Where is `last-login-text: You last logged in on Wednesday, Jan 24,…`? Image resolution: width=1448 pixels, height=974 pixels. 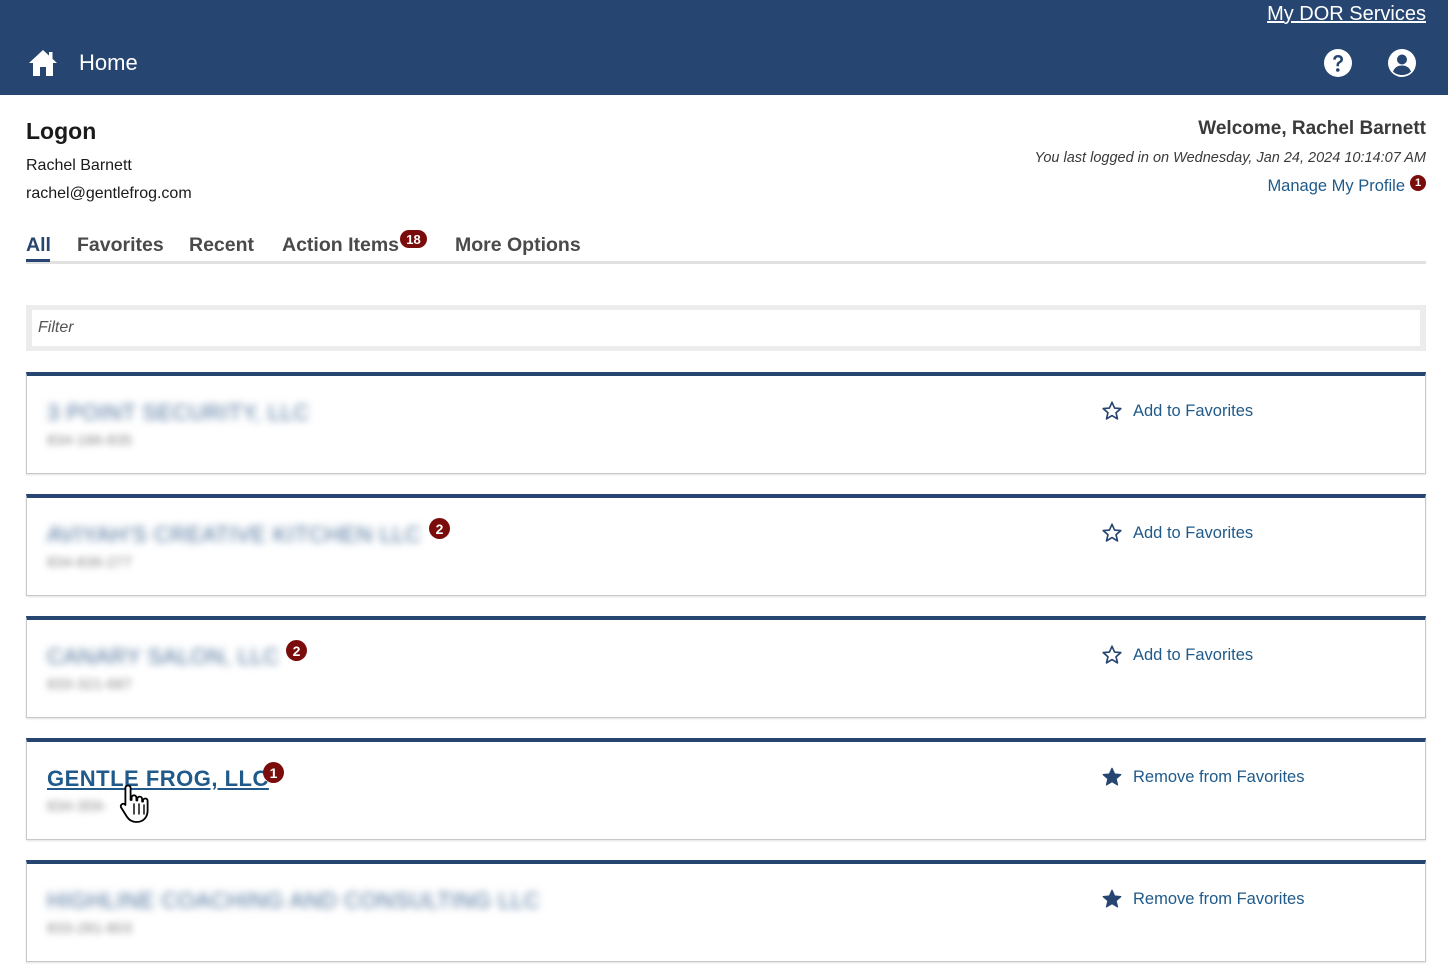 last-login-text: You last logged in on Wednesday, Jan 24,… is located at coordinates (1230, 158).